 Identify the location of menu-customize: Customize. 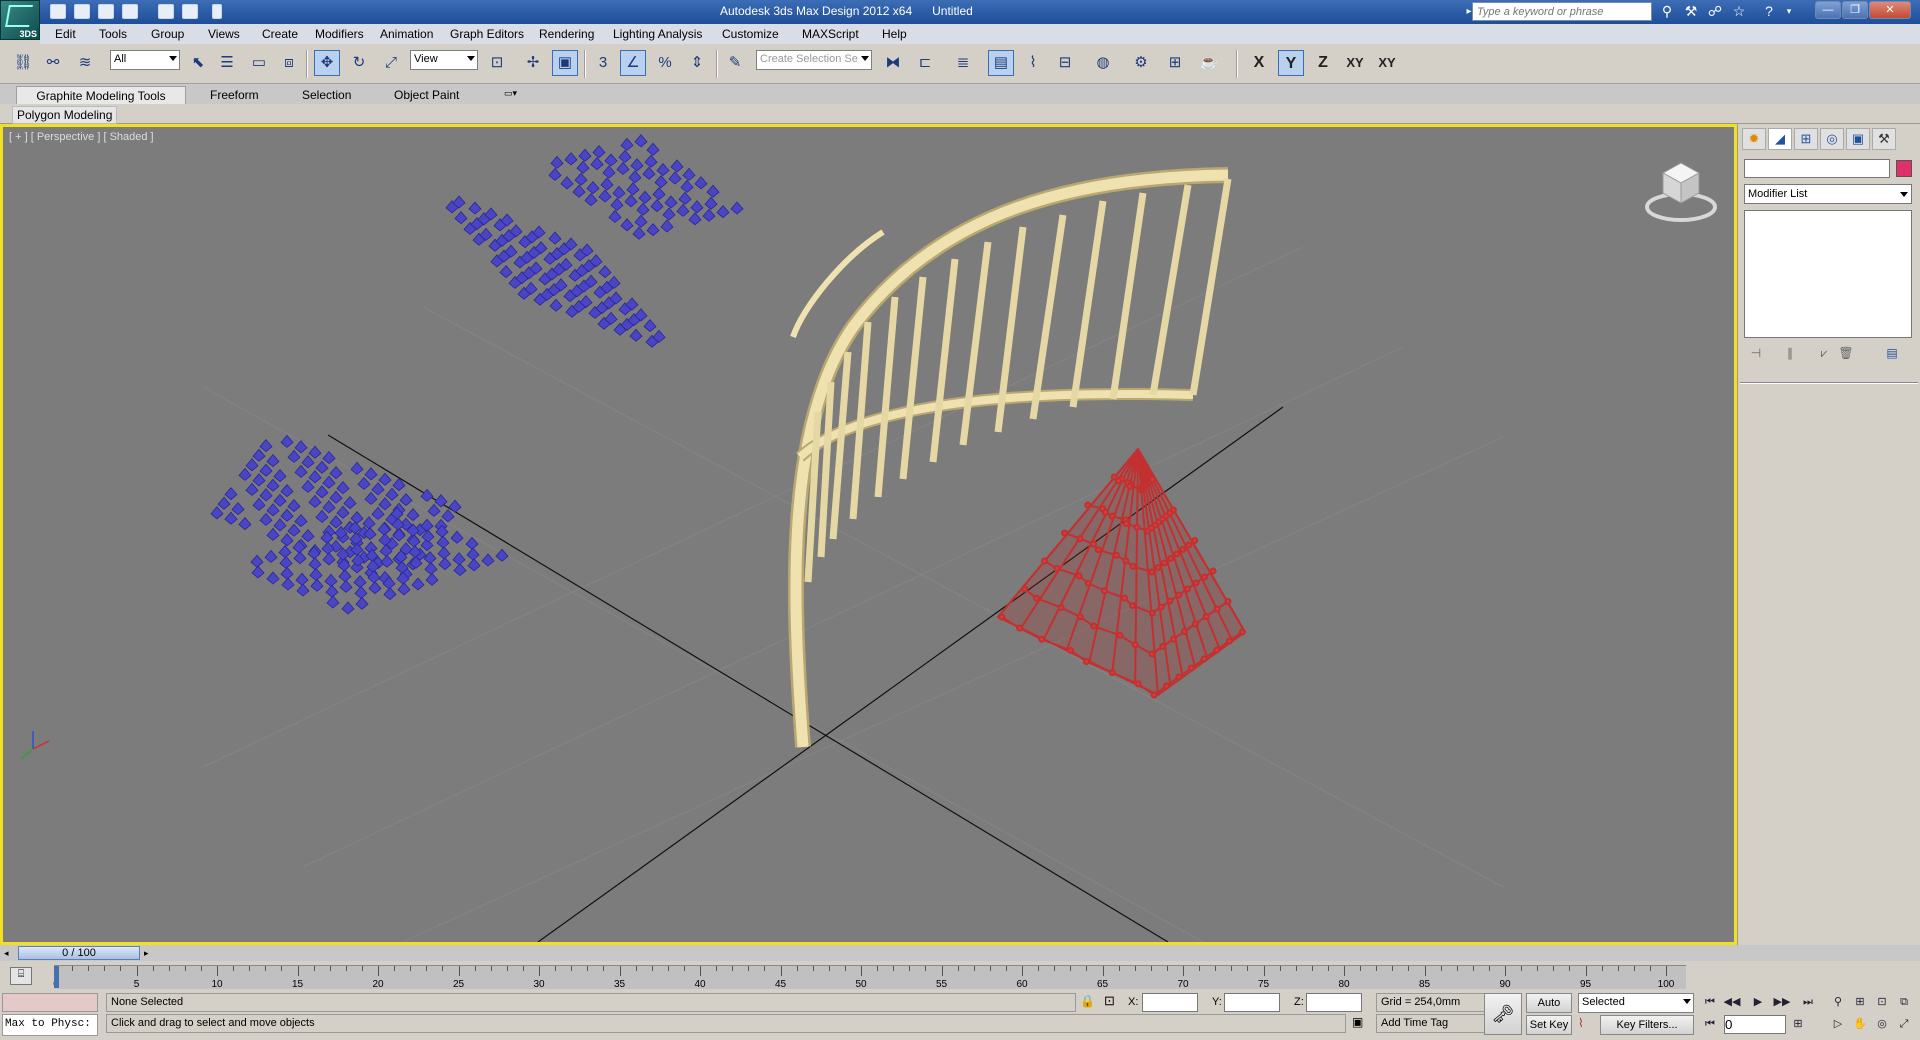
(750, 34).